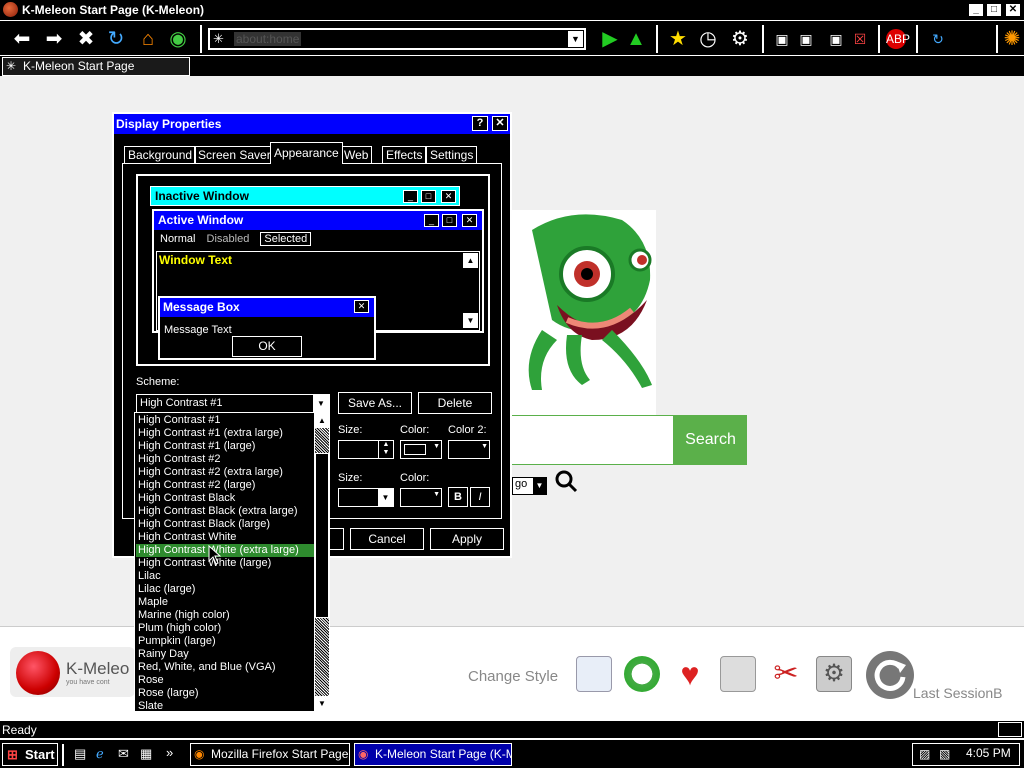 The width and height of the screenshot is (1024, 768). What do you see at coordinates (225, 576) in the screenshot?
I see `scheme-list-item: Lilac` at bounding box center [225, 576].